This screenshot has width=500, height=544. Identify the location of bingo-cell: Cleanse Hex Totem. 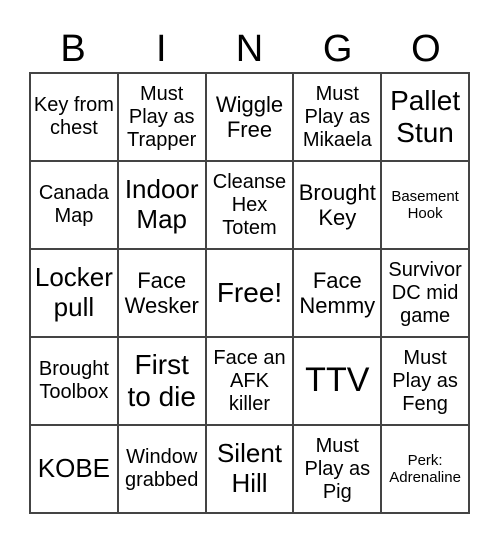
(249, 205).